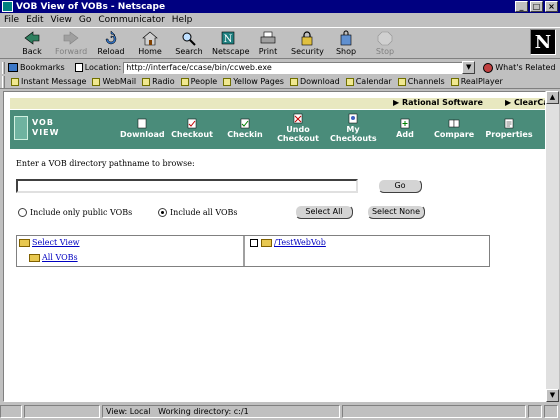 The image size is (560, 420). I want to click on personal-item-realplayer: RealPlayer, so click(476, 81).